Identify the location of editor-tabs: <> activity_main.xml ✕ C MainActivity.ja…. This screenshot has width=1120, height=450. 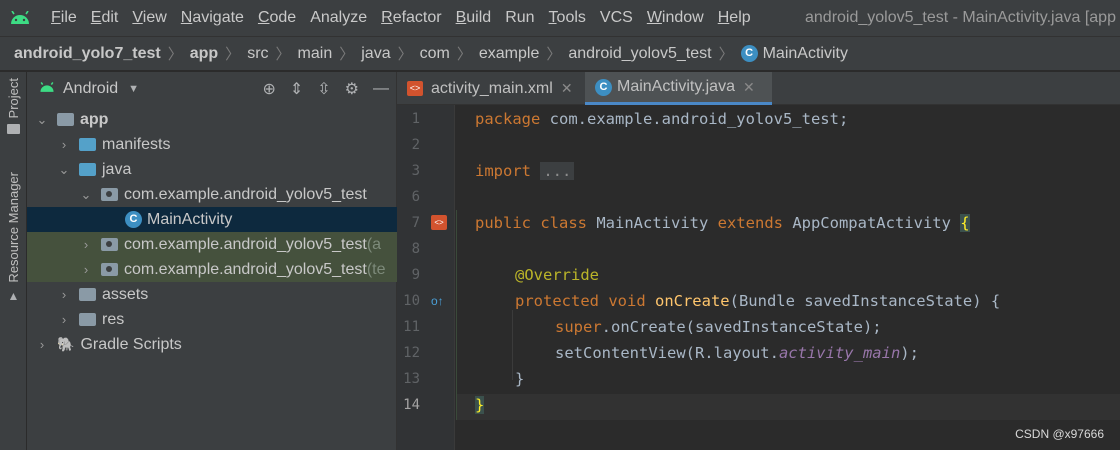
(758, 88).